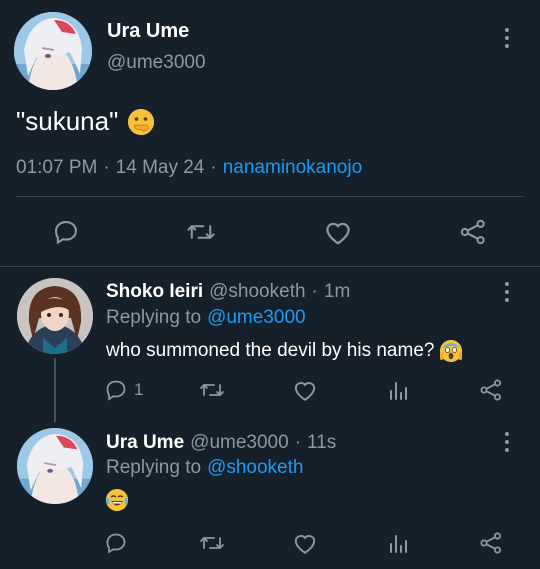 This screenshot has height=569, width=540. Describe the element at coordinates (270, 350) in the screenshot. I see `reply1-text: who summoned the devil by his name?` at that location.